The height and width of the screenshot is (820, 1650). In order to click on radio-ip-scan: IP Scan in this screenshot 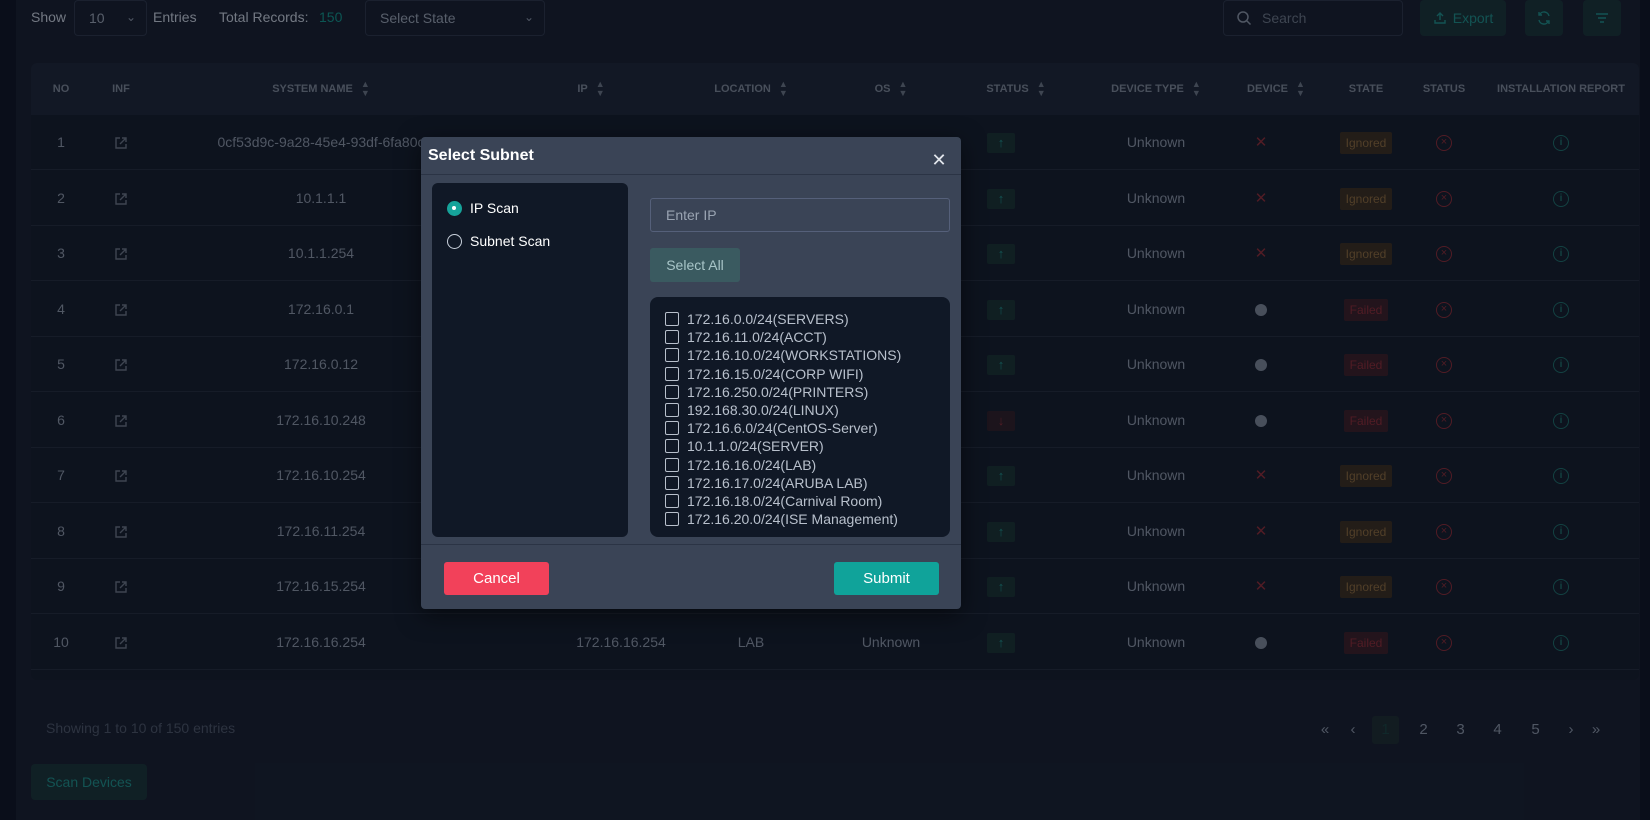, I will do `click(483, 208)`.